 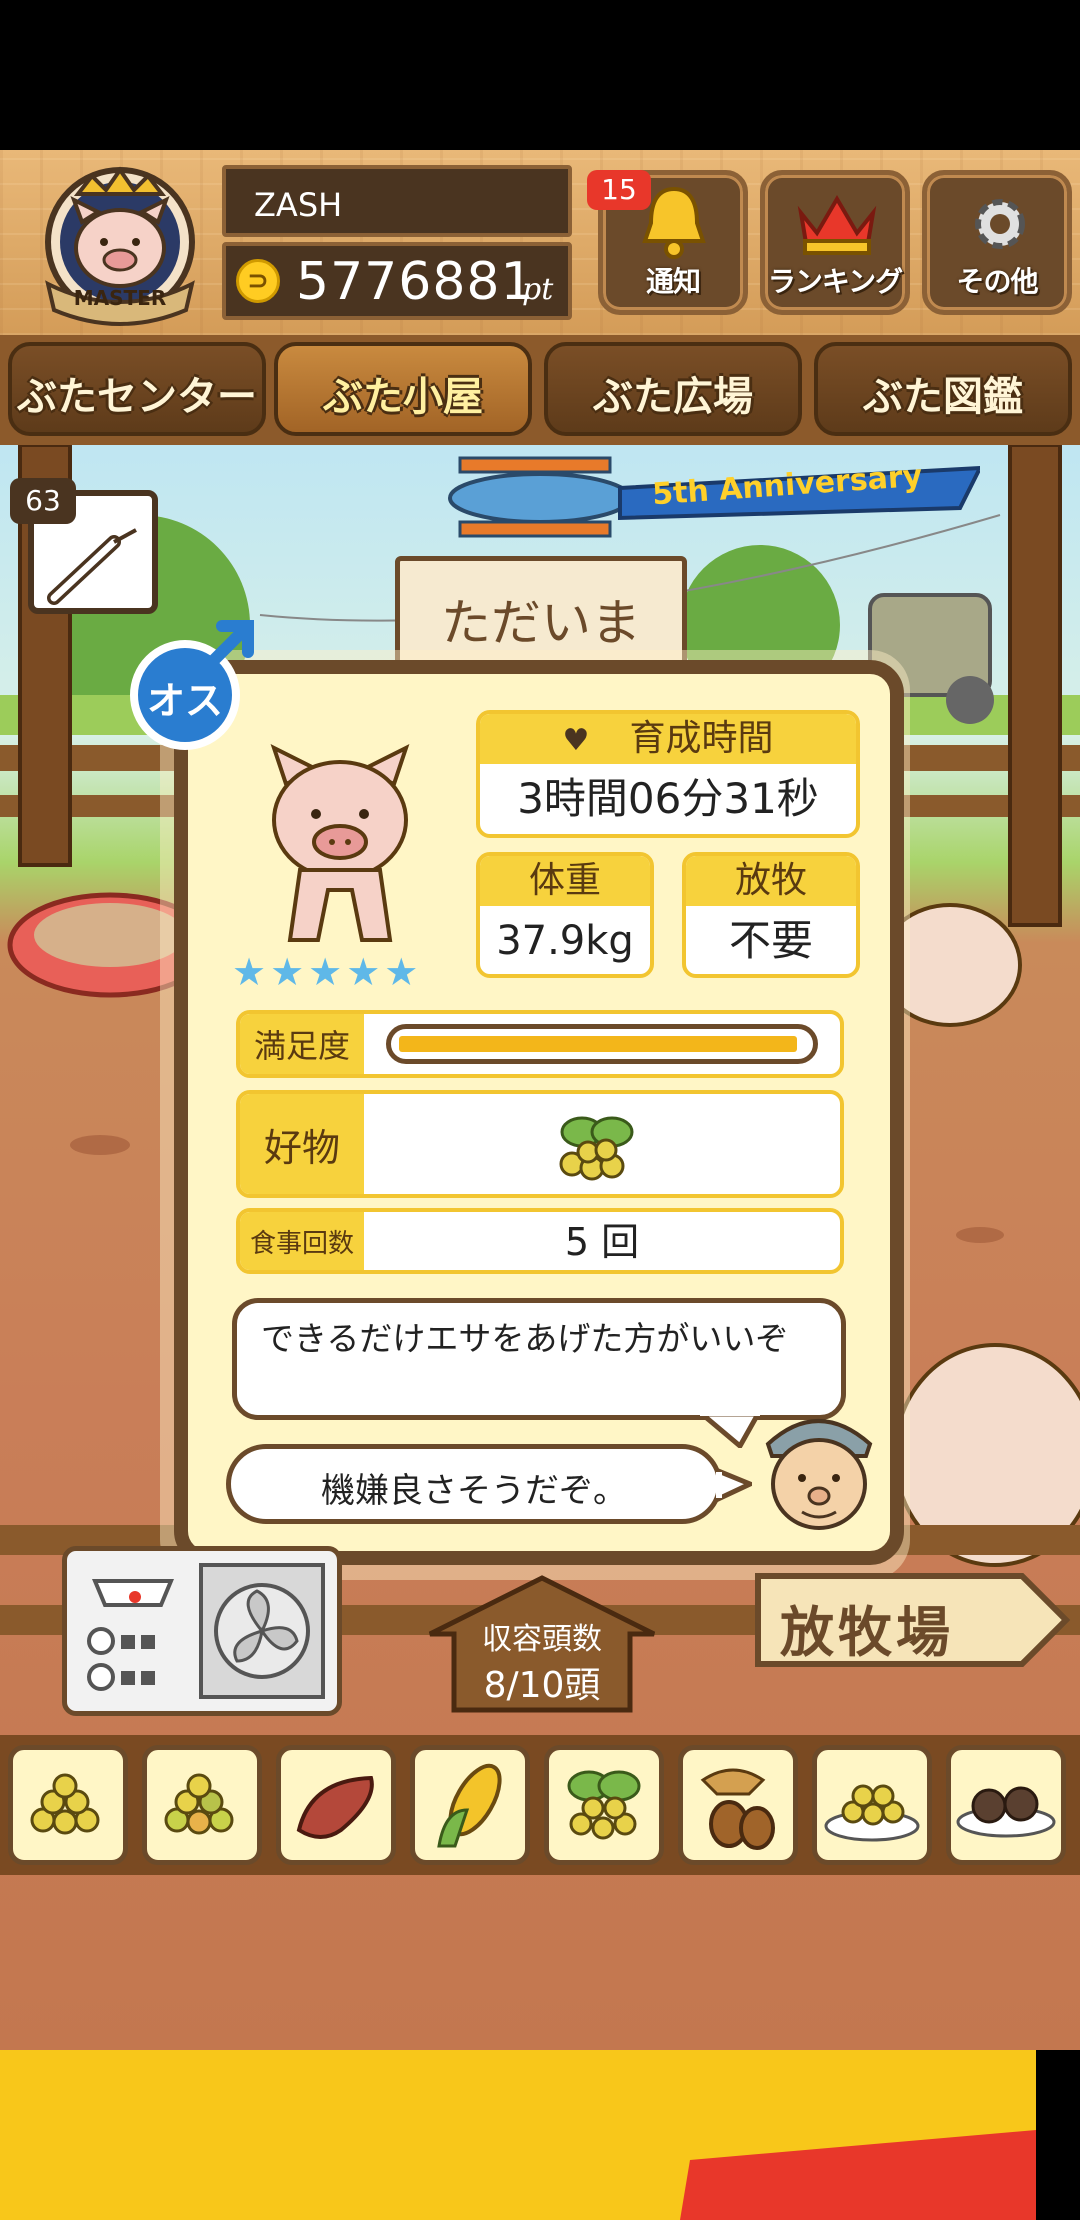 I want to click on mood-text: 機嫌良さそうだぞ。, so click(x=474, y=1491).